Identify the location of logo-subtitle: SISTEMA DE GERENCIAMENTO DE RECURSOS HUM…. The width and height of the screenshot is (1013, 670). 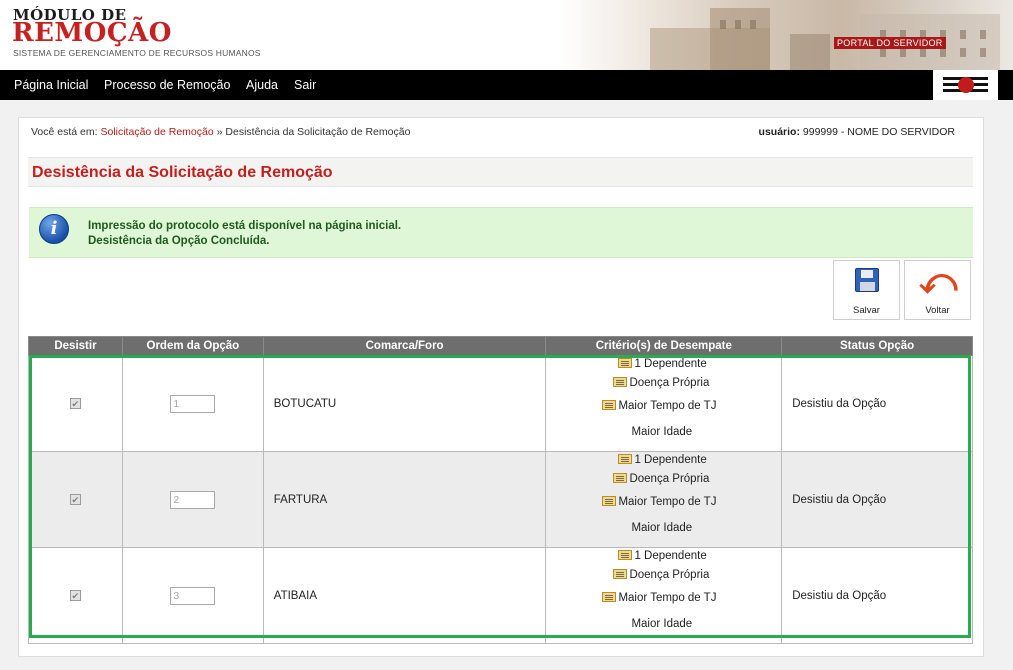
(137, 53).